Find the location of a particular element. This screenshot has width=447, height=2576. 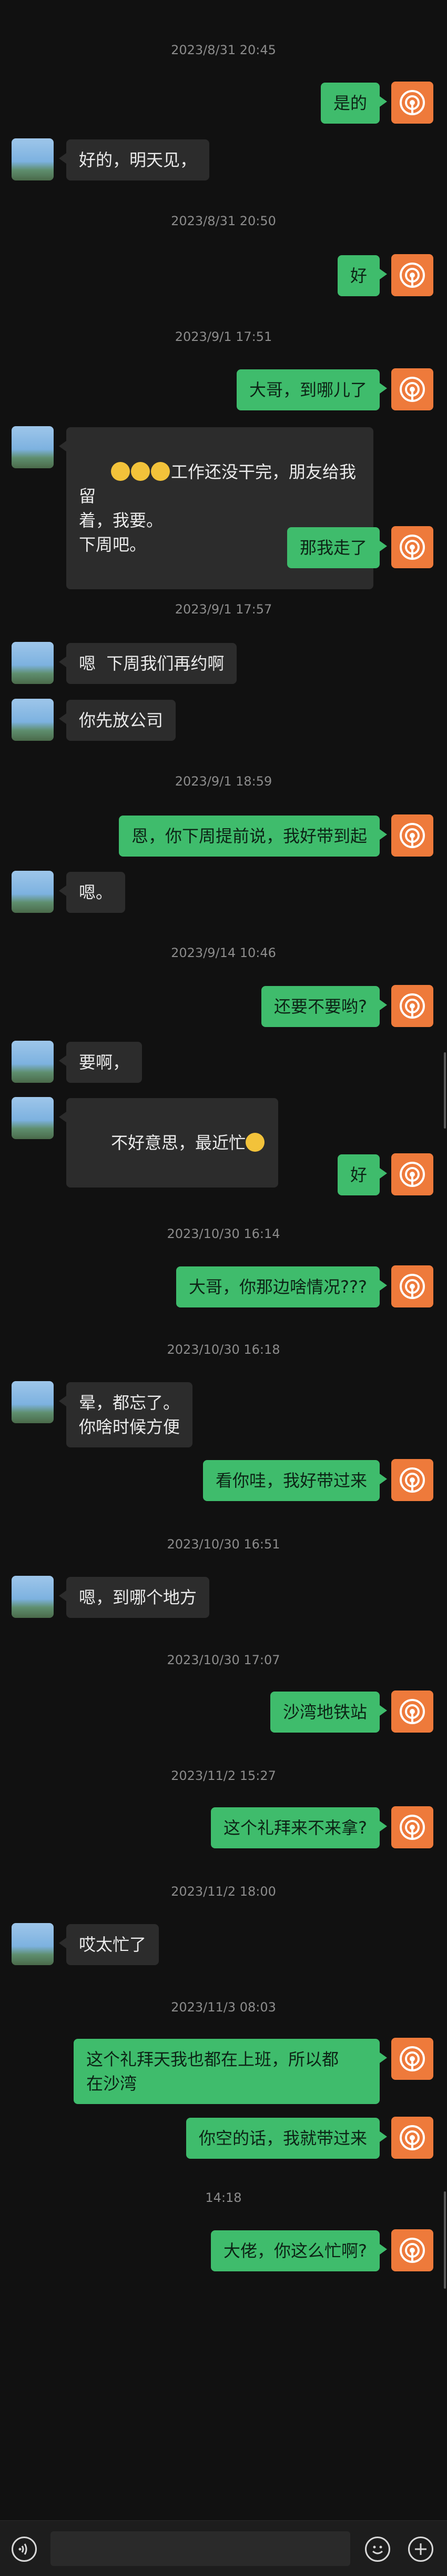

timestamp: 2023/9/1 18:59 is located at coordinates (223, 782).